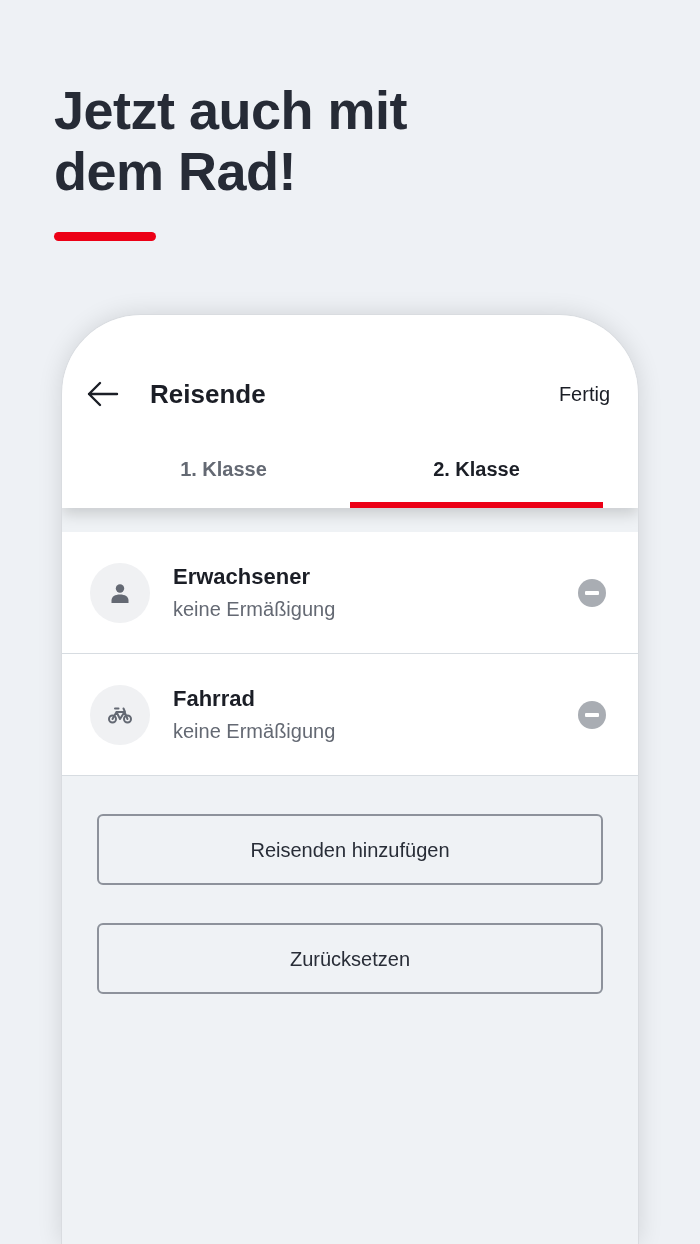 The width and height of the screenshot is (700, 1244). I want to click on traveler-name: Fahrrad, so click(214, 699).